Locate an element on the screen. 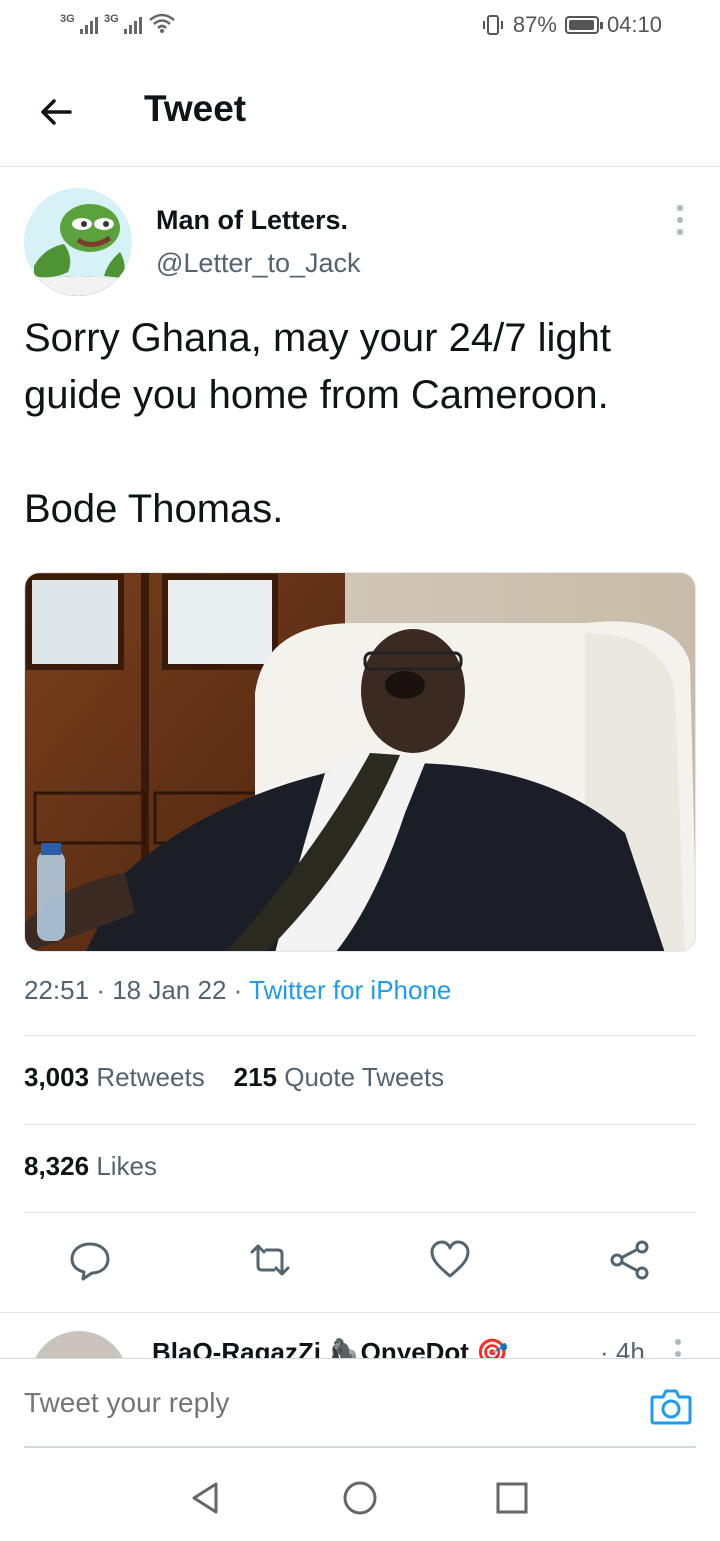 The image size is (720, 1541). top-app-bar: Tweet is located at coordinates (360, 111).